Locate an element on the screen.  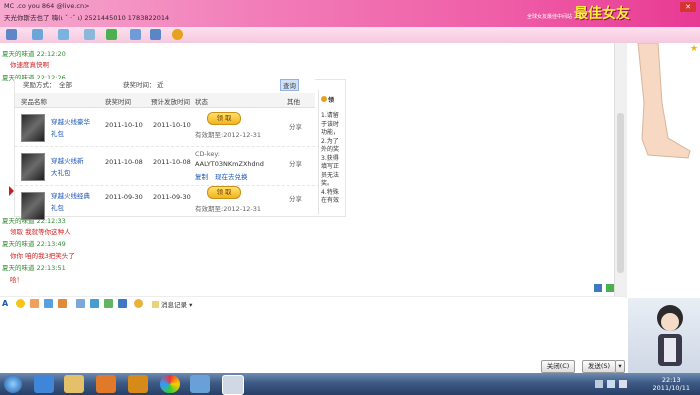
expected-date: 2011-09-30 is located at coordinates (172, 197).